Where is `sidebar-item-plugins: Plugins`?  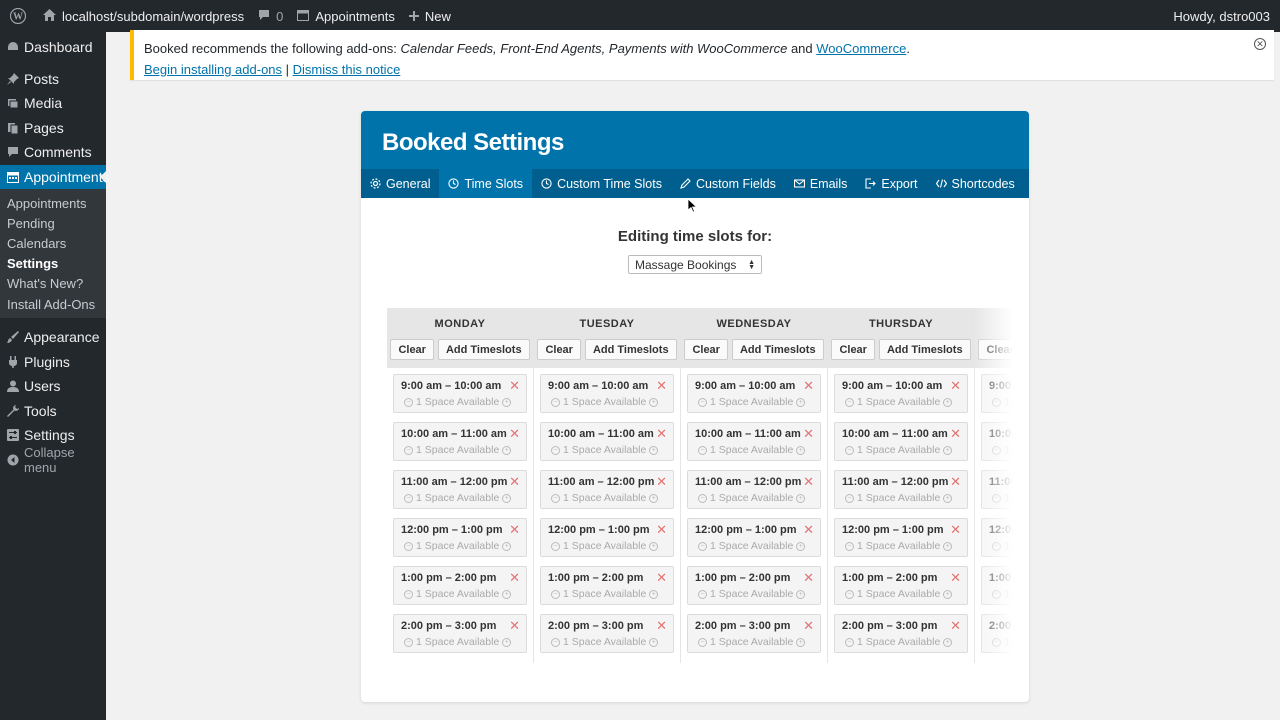
sidebar-item-plugins: Plugins is located at coordinates (53, 362).